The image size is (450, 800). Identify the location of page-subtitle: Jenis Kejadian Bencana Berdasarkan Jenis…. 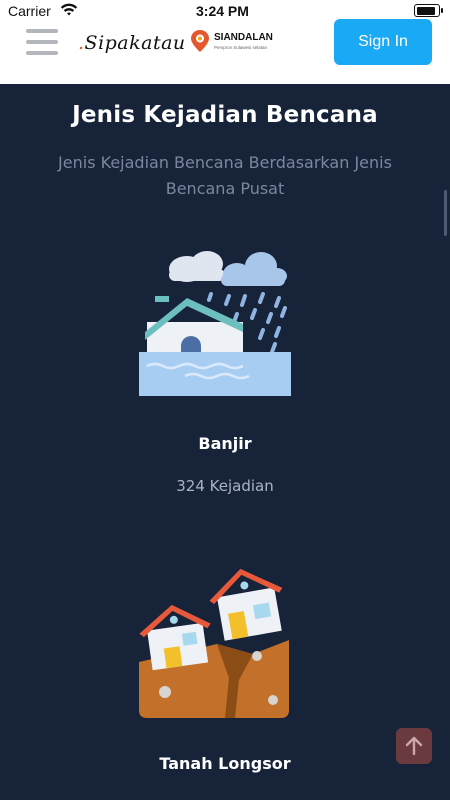
(225, 175).